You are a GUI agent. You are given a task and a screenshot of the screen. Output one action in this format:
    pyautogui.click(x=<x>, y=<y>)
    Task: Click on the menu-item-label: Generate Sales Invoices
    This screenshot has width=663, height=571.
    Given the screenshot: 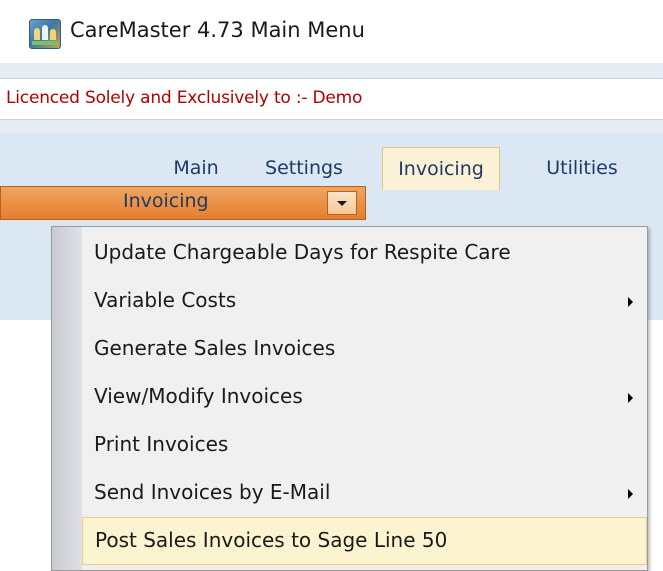 What is the action you would take?
    pyautogui.click(x=215, y=348)
    